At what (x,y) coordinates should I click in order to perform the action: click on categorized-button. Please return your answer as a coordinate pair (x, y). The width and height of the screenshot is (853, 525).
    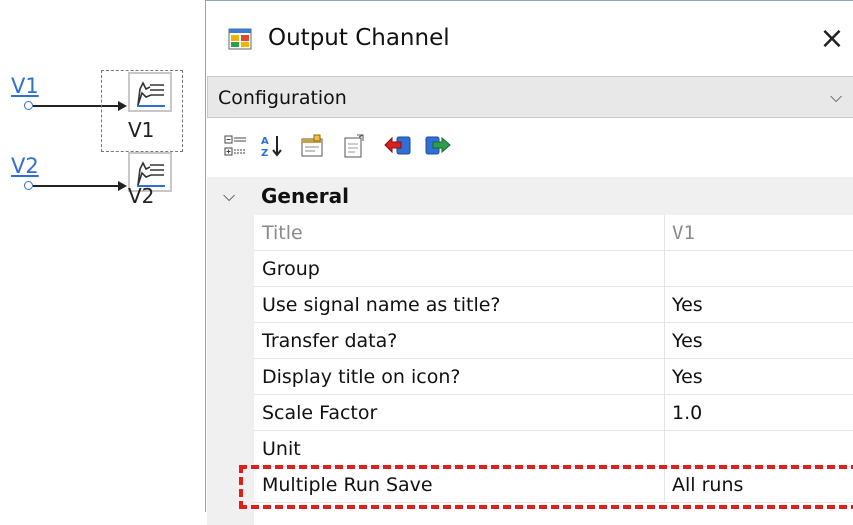
    Looking at the image, I should click on (238, 147).